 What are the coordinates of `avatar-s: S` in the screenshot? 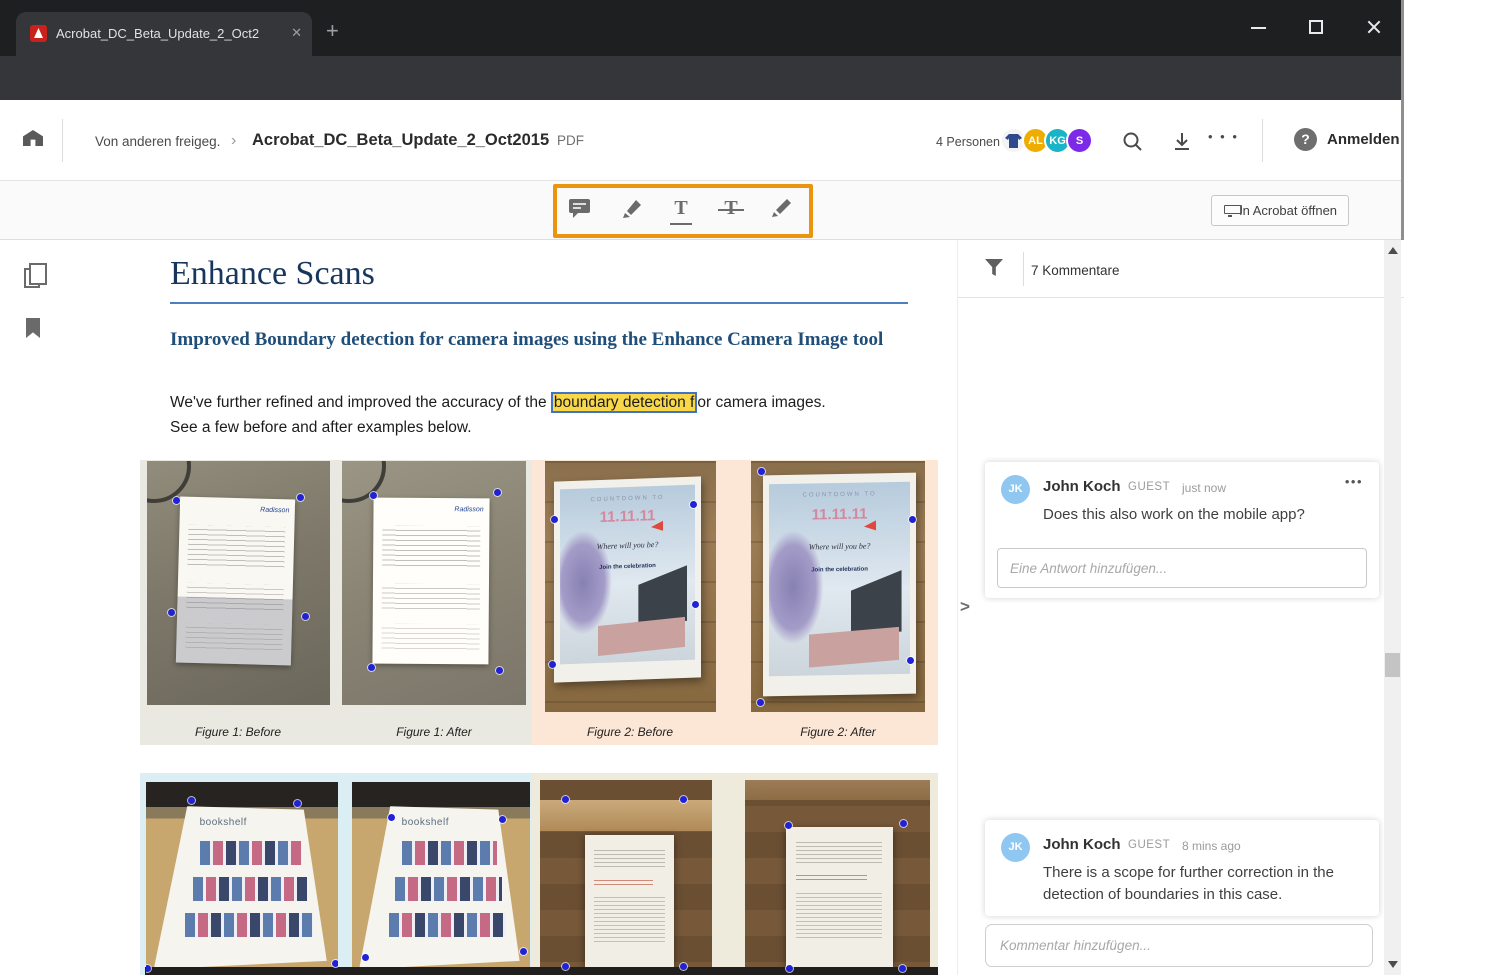 It's located at (1079, 140).